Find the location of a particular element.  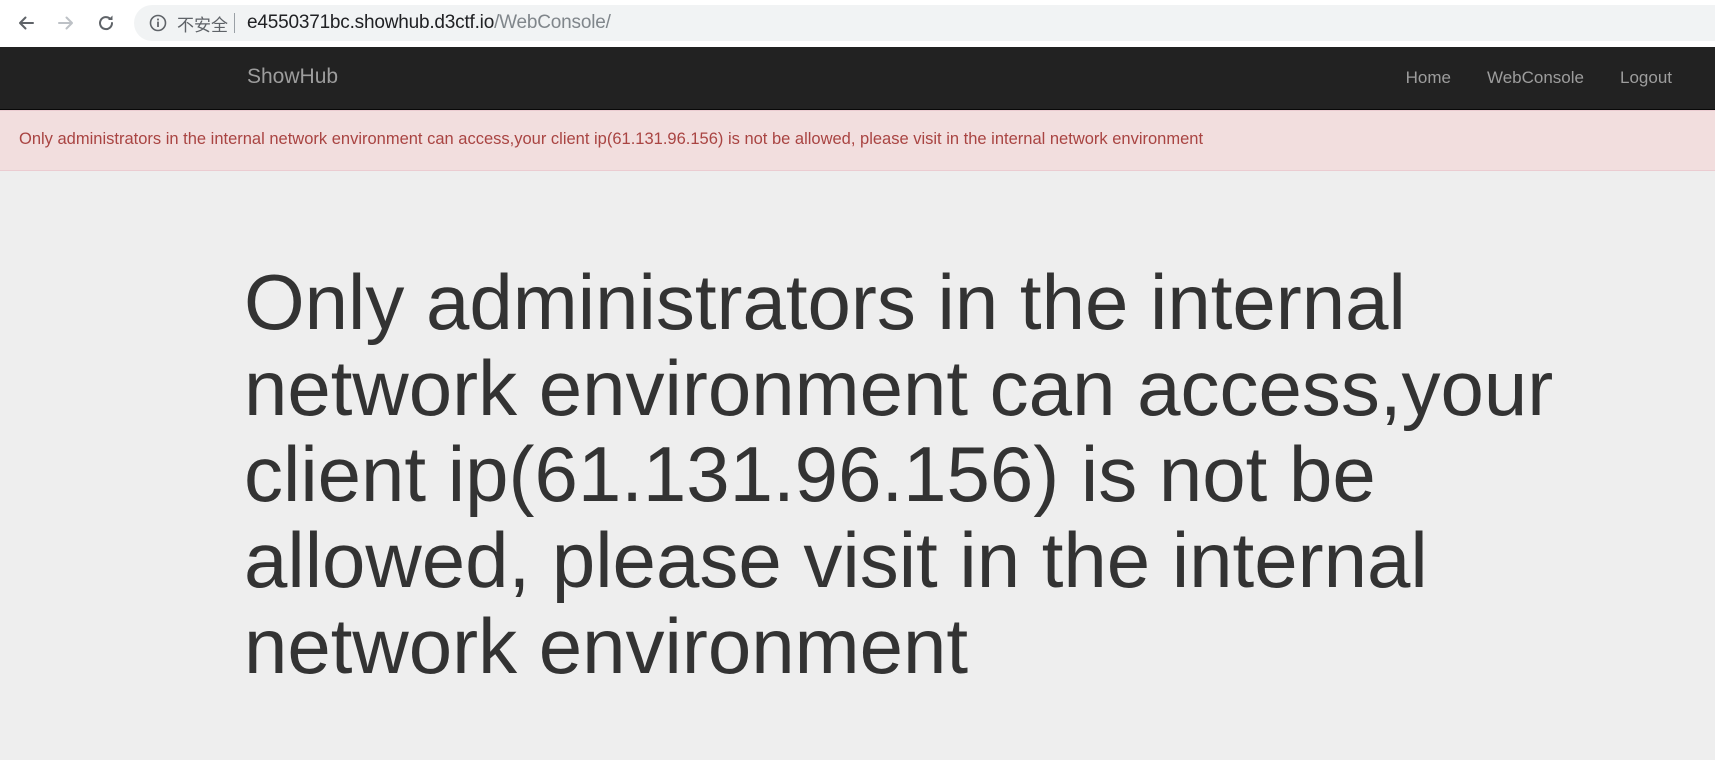

nav-links: Home WebConsole Logout is located at coordinates (1551, 78).